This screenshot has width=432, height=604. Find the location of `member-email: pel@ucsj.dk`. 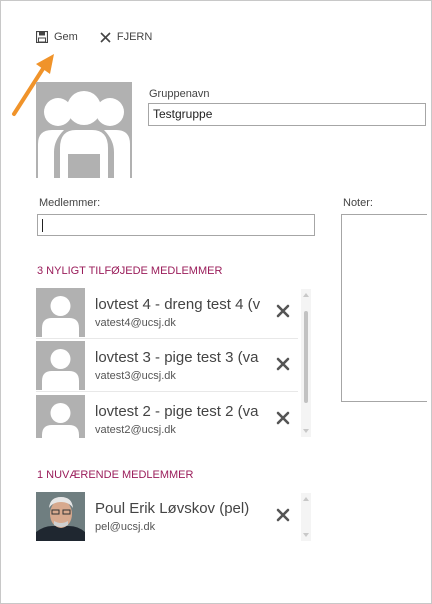

member-email: pel@ucsj.dk is located at coordinates (125, 527).